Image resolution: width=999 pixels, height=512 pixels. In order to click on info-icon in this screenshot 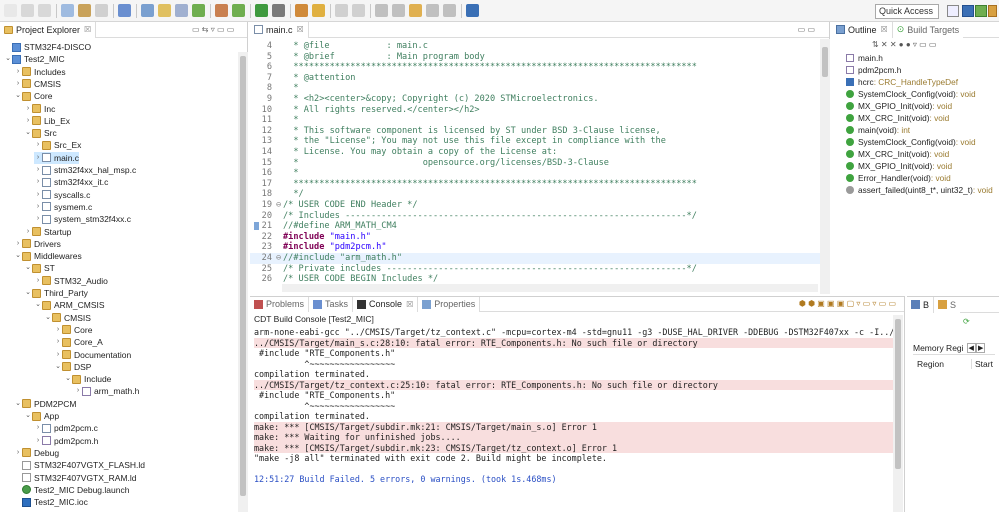, I will do `click(472, 10)`.